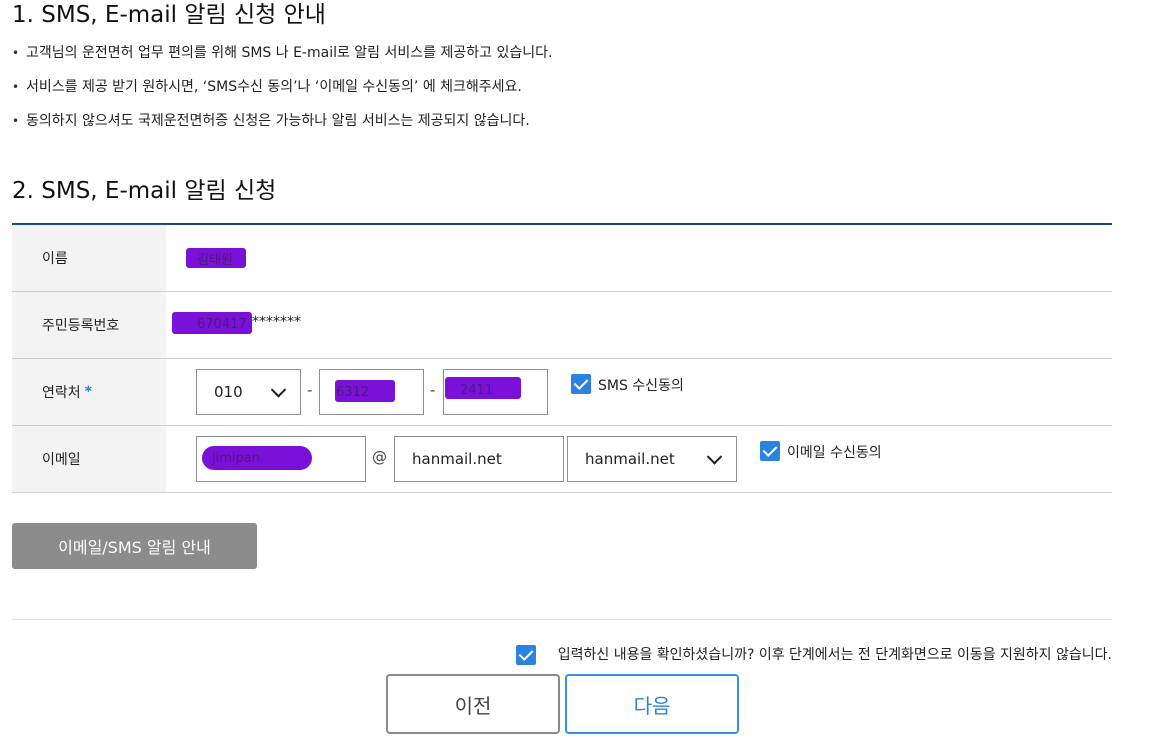 The width and height of the screenshot is (1153, 741). I want to click on phone-last-value: 2411, so click(477, 390).